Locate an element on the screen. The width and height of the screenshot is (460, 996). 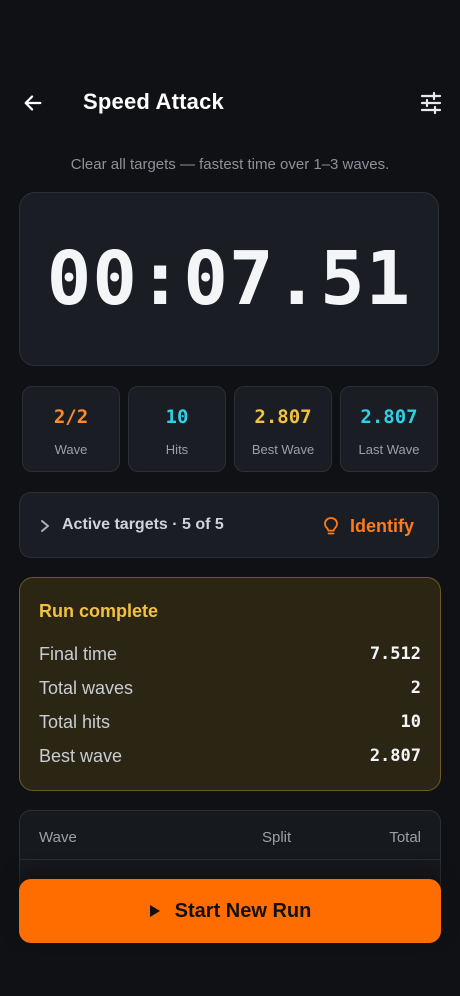
summary-row-total-hits: Total hits 10 is located at coordinates (230, 722).